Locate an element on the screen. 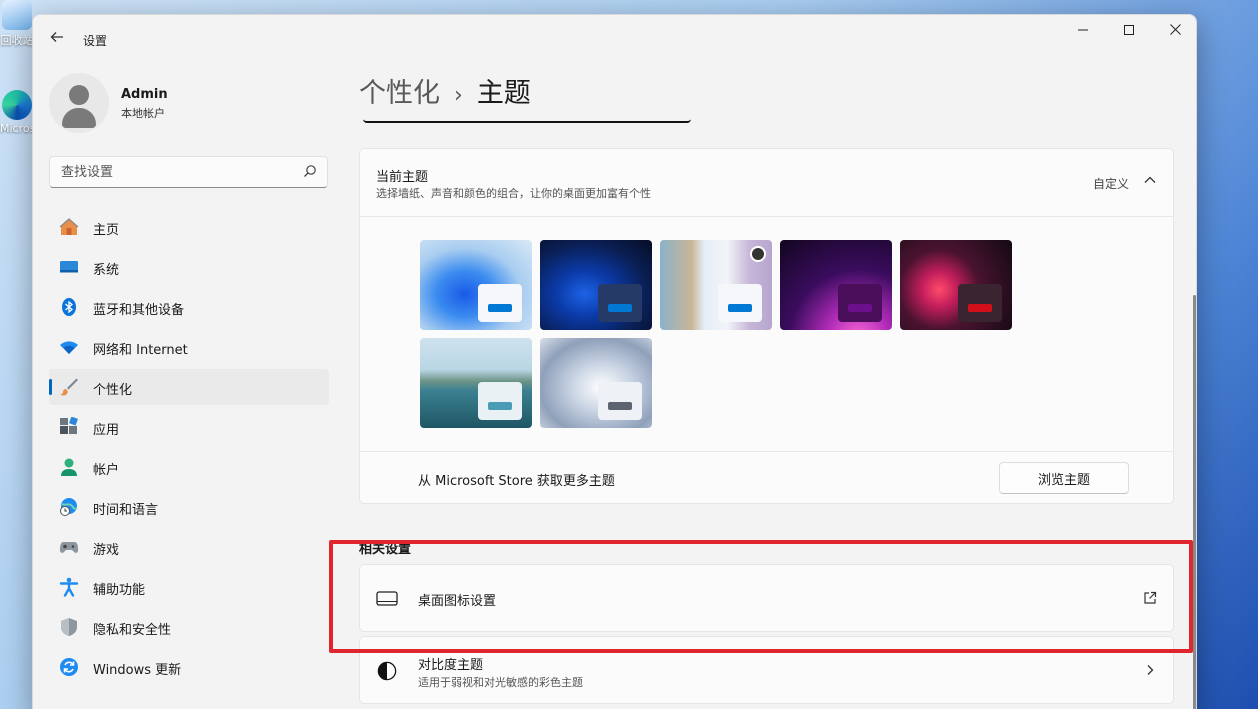 The image size is (1258, 709). contrast-themes-row: 对比度主题 适用于弱视和对光敏感的彩色主题 is located at coordinates (766, 670).